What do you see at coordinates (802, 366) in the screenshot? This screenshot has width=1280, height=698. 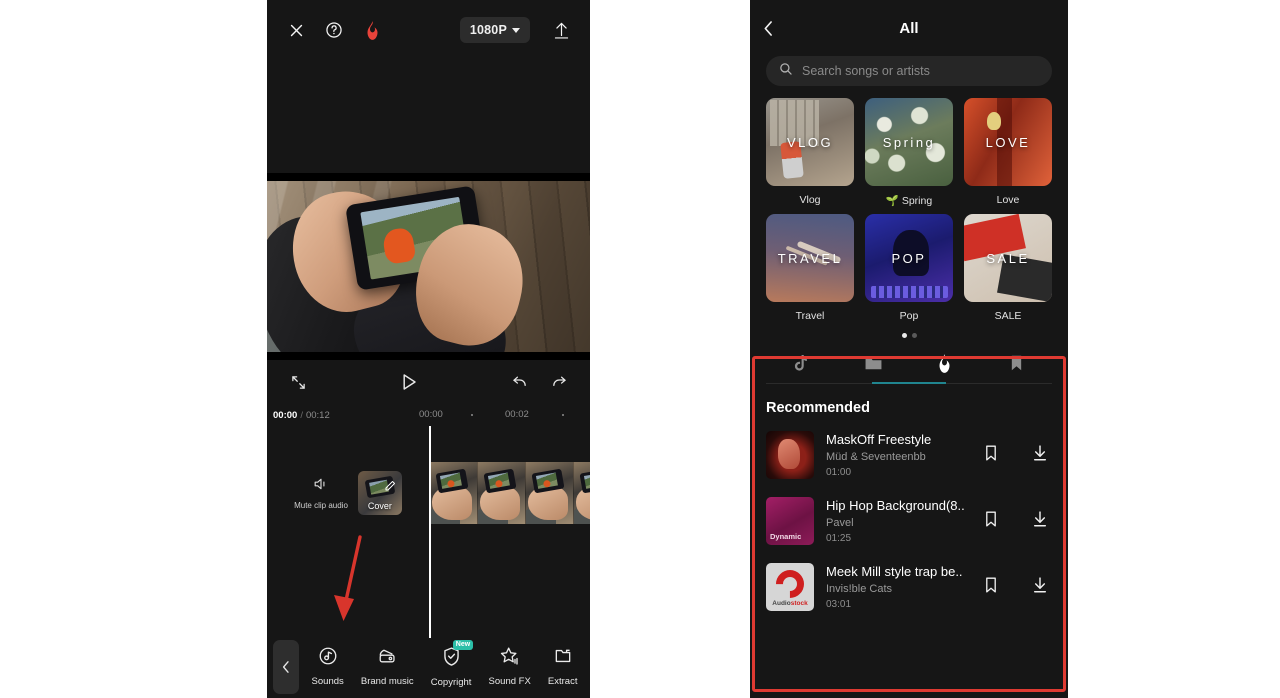 I see `tab-tiktok` at bounding box center [802, 366].